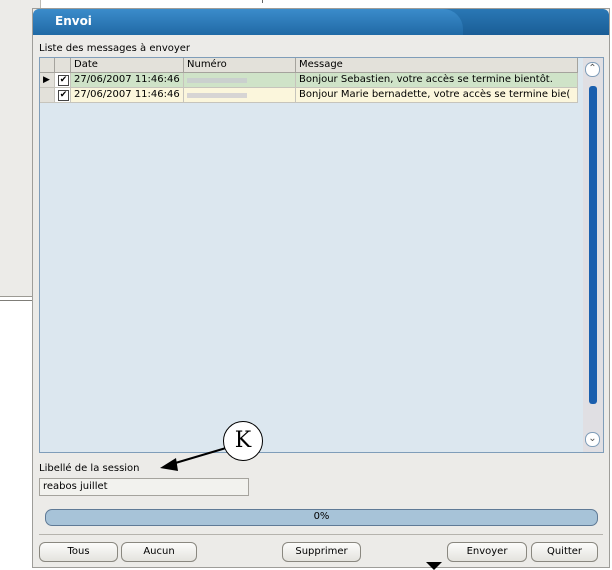 The height and width of the screenshot is (570, 612). What do you see at coordinates (243, 441) in the screenshot?
I see `annotation-marker-k: K` at bounding box center [243, 441].